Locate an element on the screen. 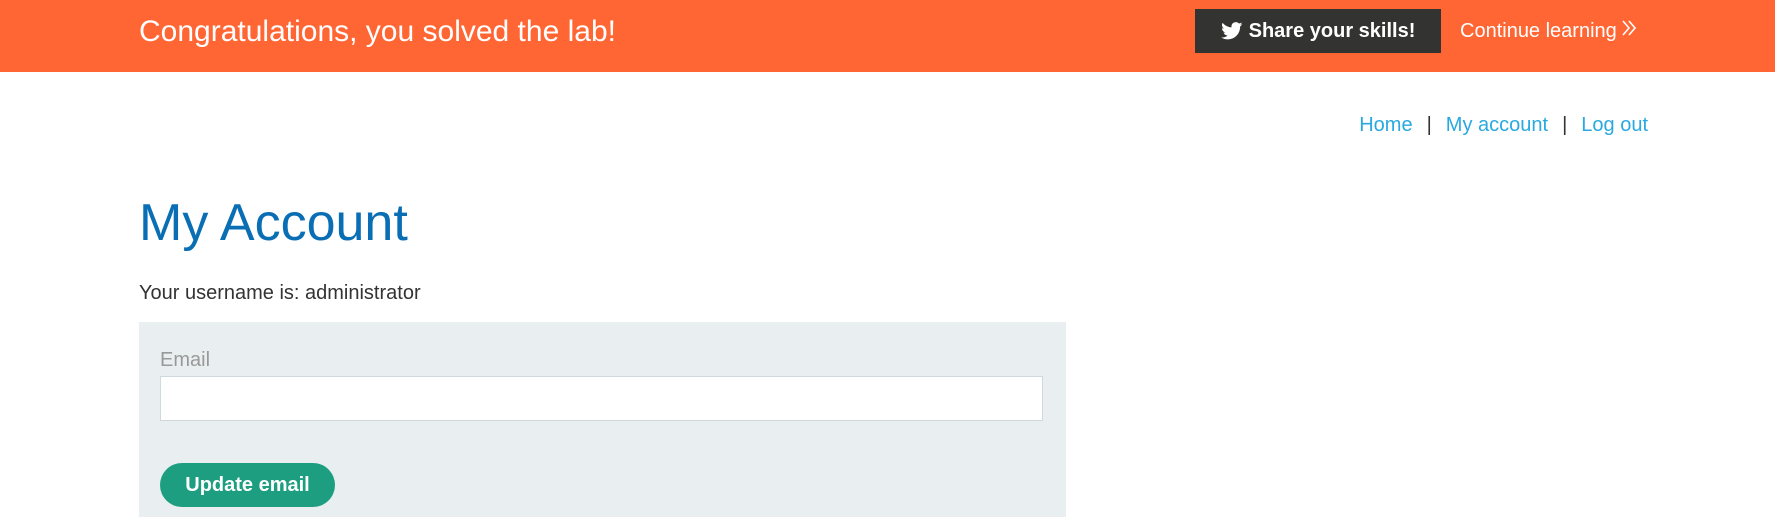 The width and height of the screenshot is (1775, 517). username-text: Your username is: administrator is located at coordinates (280, 293).